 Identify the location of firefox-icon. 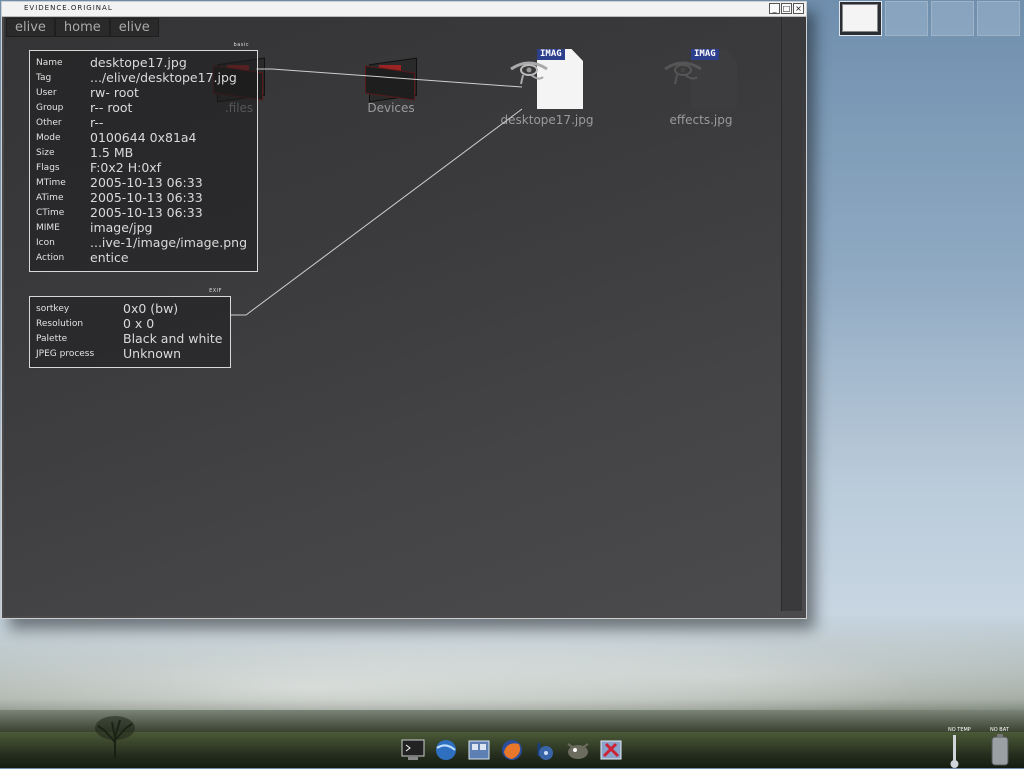
(512, 750).